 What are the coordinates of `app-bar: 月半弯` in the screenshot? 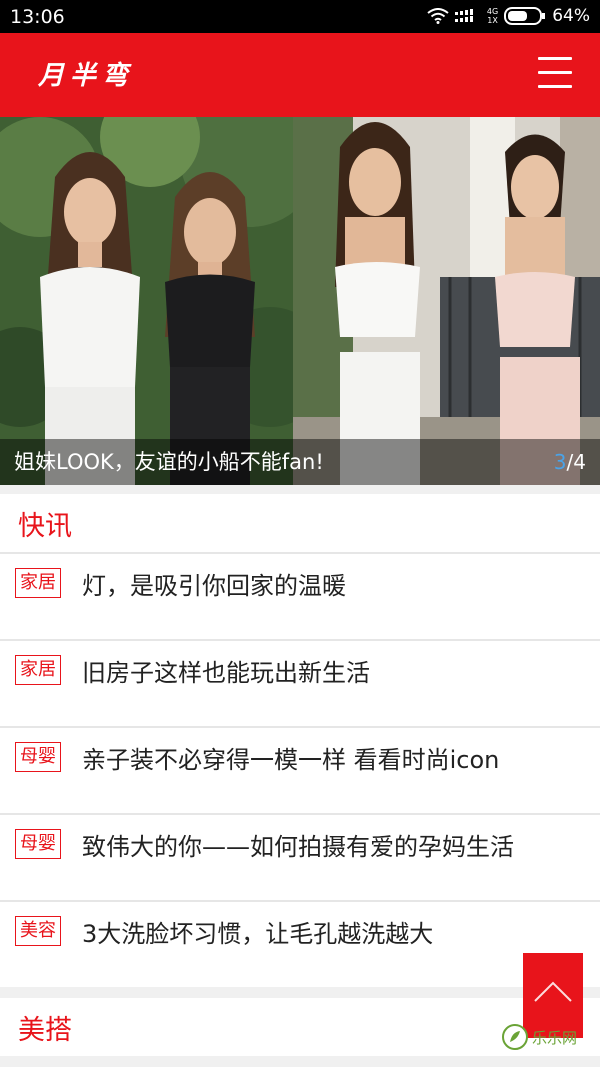 It's located at (300, 75).